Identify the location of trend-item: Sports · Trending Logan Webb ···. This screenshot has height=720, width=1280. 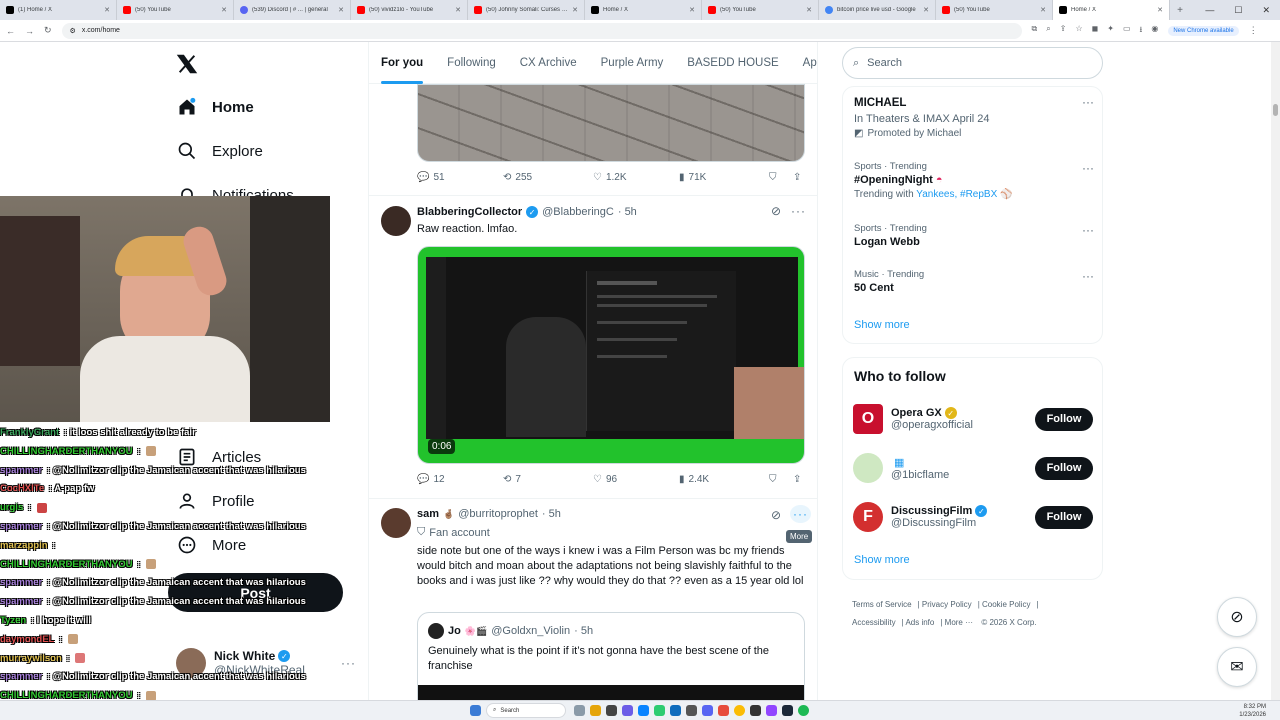
(974, 235).